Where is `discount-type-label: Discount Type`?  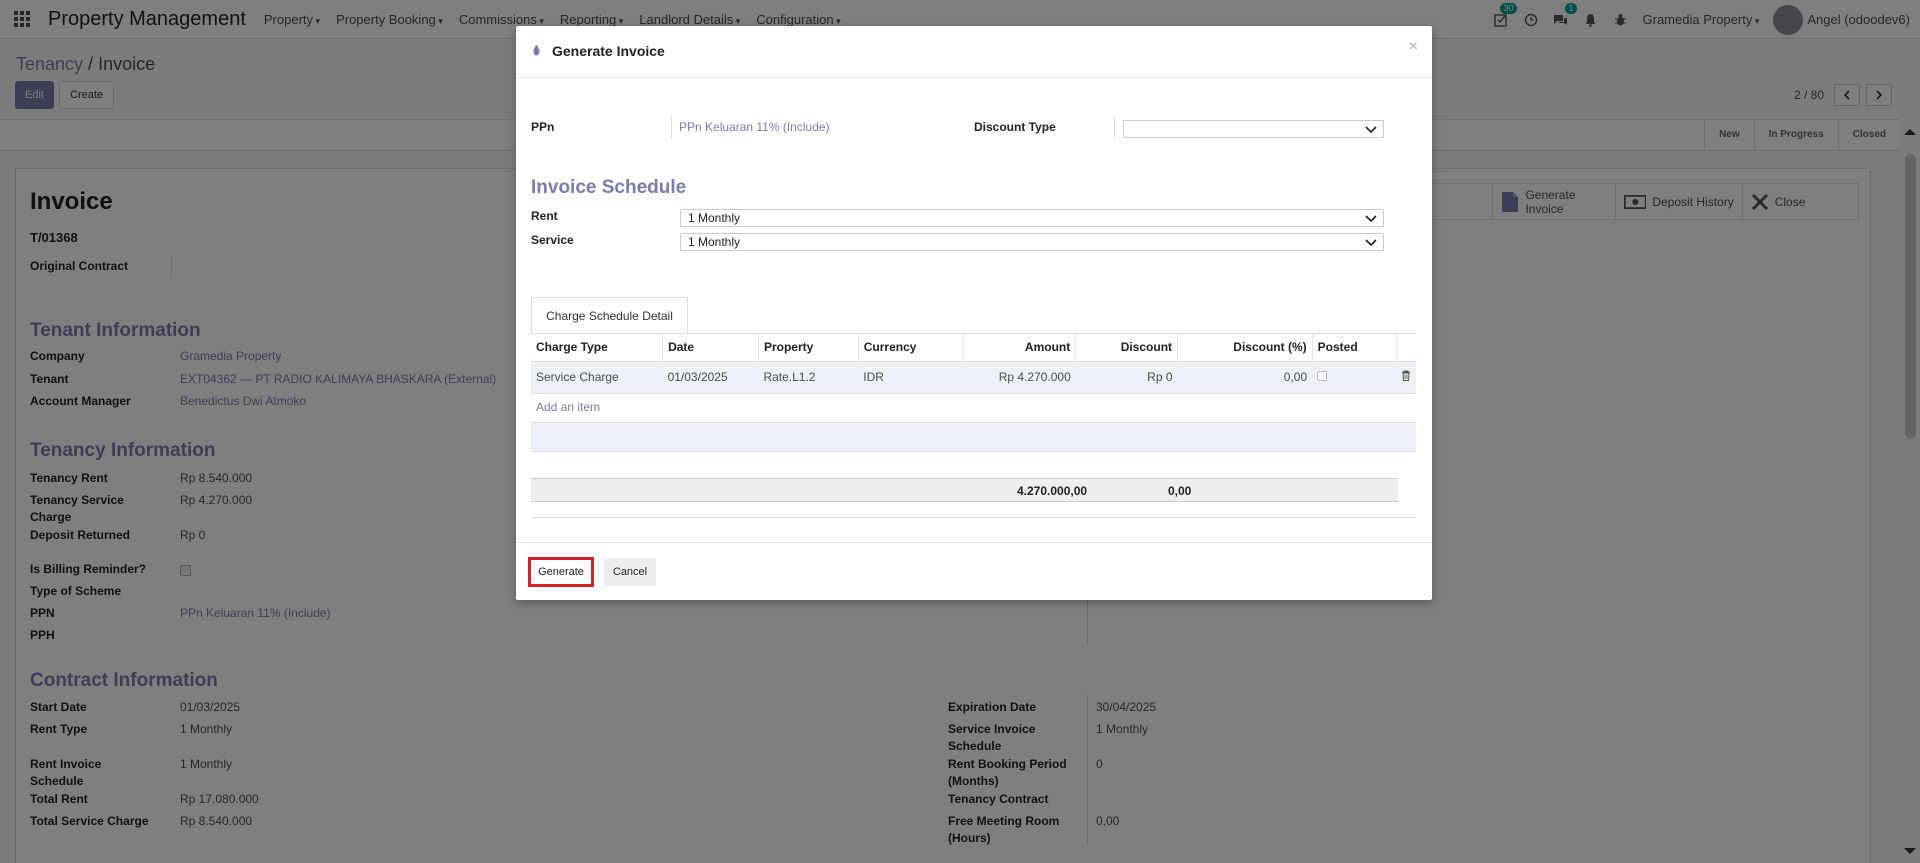
discount-type-label: Discount Type is located at coordinates (1015, 127).